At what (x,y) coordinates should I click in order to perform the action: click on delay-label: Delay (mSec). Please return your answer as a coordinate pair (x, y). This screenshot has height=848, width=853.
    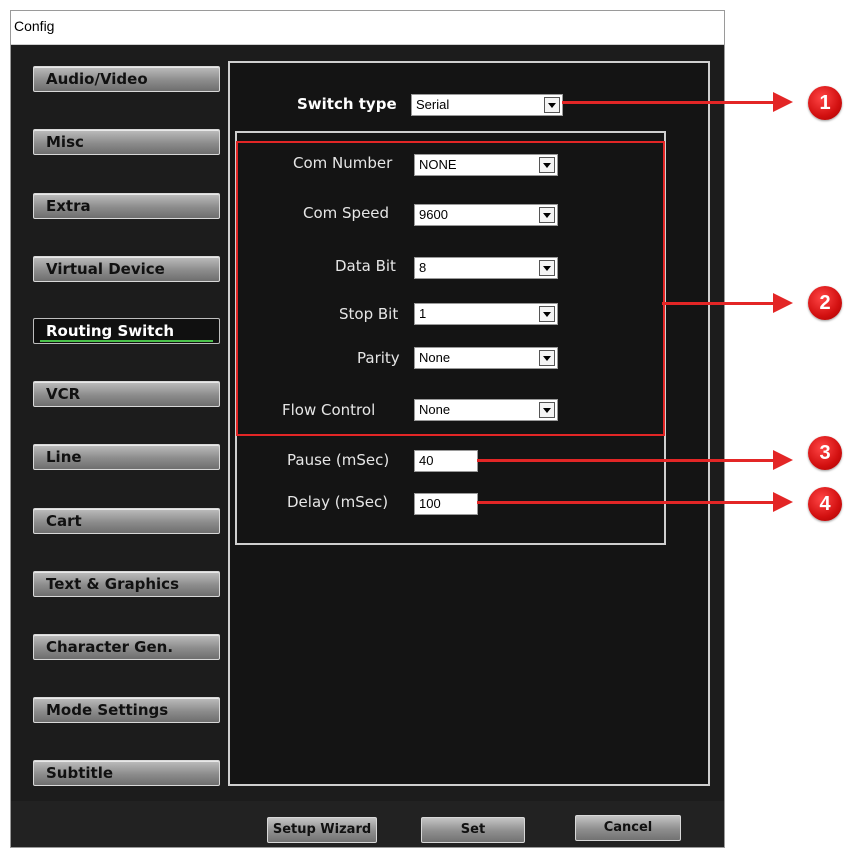
    Looking at the image, I should click on (338, 502).